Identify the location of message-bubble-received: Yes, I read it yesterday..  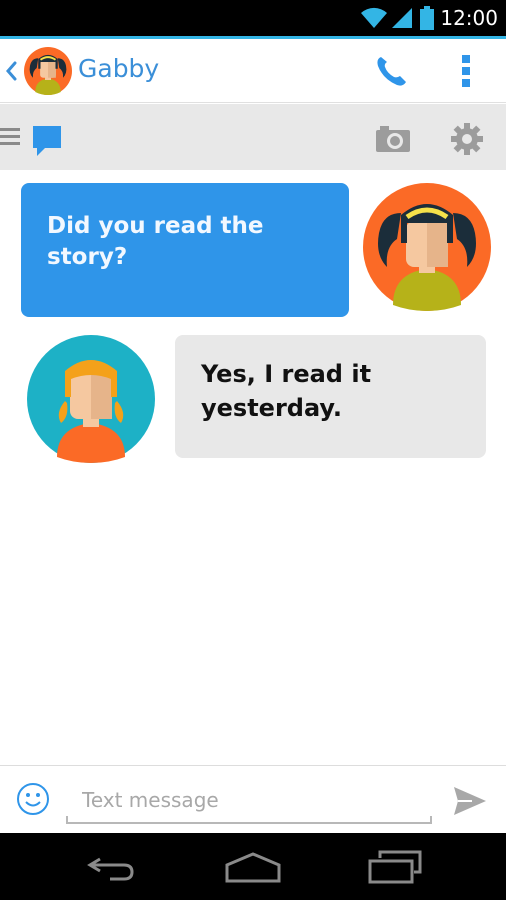
(330, 396).